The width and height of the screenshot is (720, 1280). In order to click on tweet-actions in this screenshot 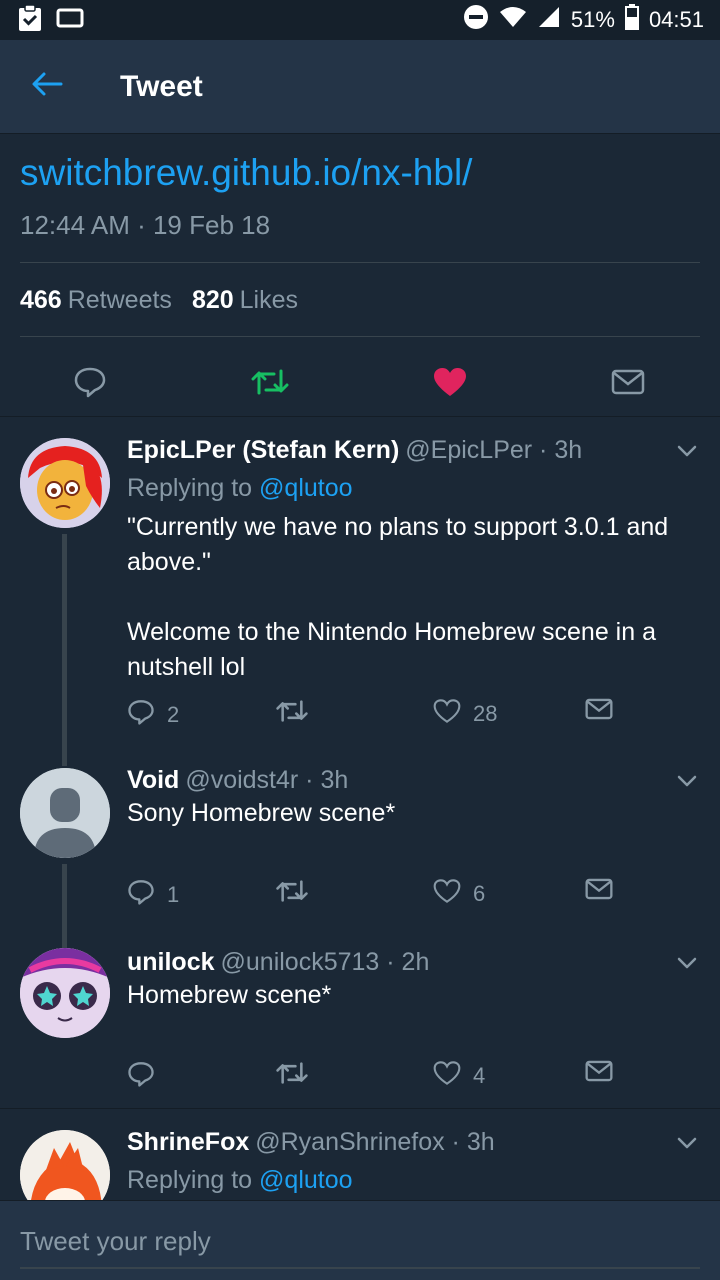, I will do `click(360, 385)`.